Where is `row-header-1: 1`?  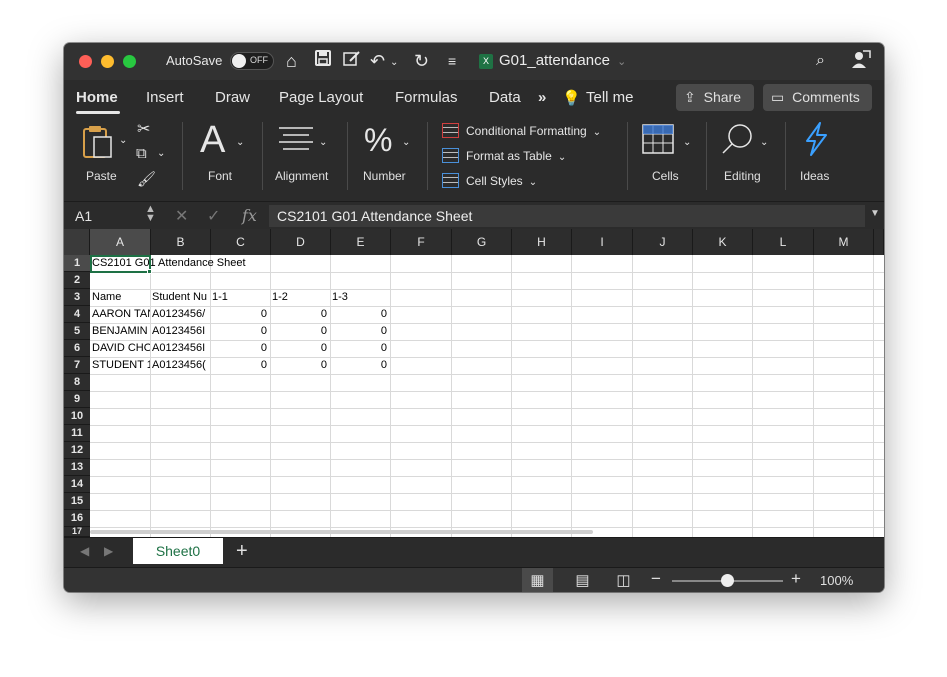 row-header-1: 1 is located at coordinates (77, 263).